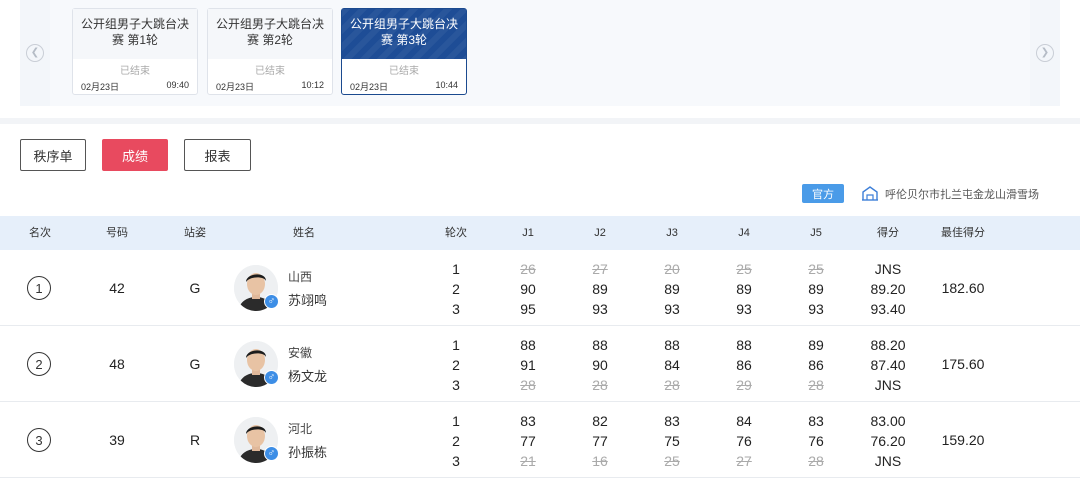  What do you see at coordinates (271, 377) in the screenshot?
I see `male-icon: ♂` at bounding box center [271, 377].